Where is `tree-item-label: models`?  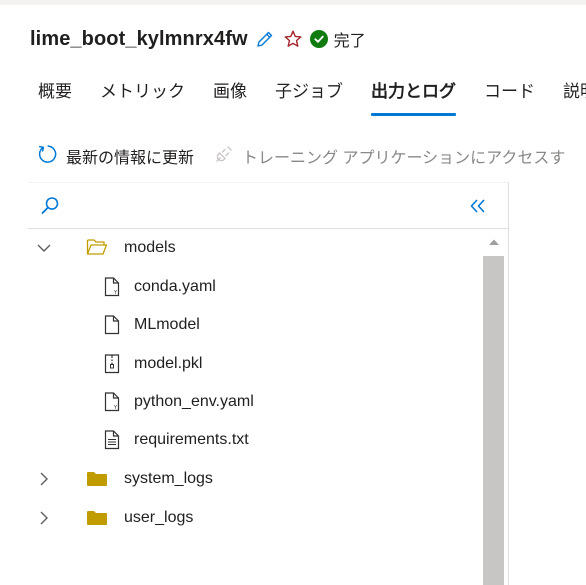
tree-item-label: models is located at coordinates (150, 247).